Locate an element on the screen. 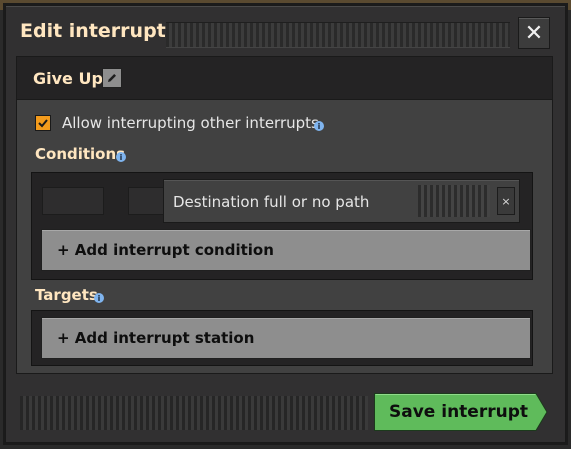 This screenshot has height=449, width=571. interrupt-name-header: Give Up is located at coordinates (284, 78).